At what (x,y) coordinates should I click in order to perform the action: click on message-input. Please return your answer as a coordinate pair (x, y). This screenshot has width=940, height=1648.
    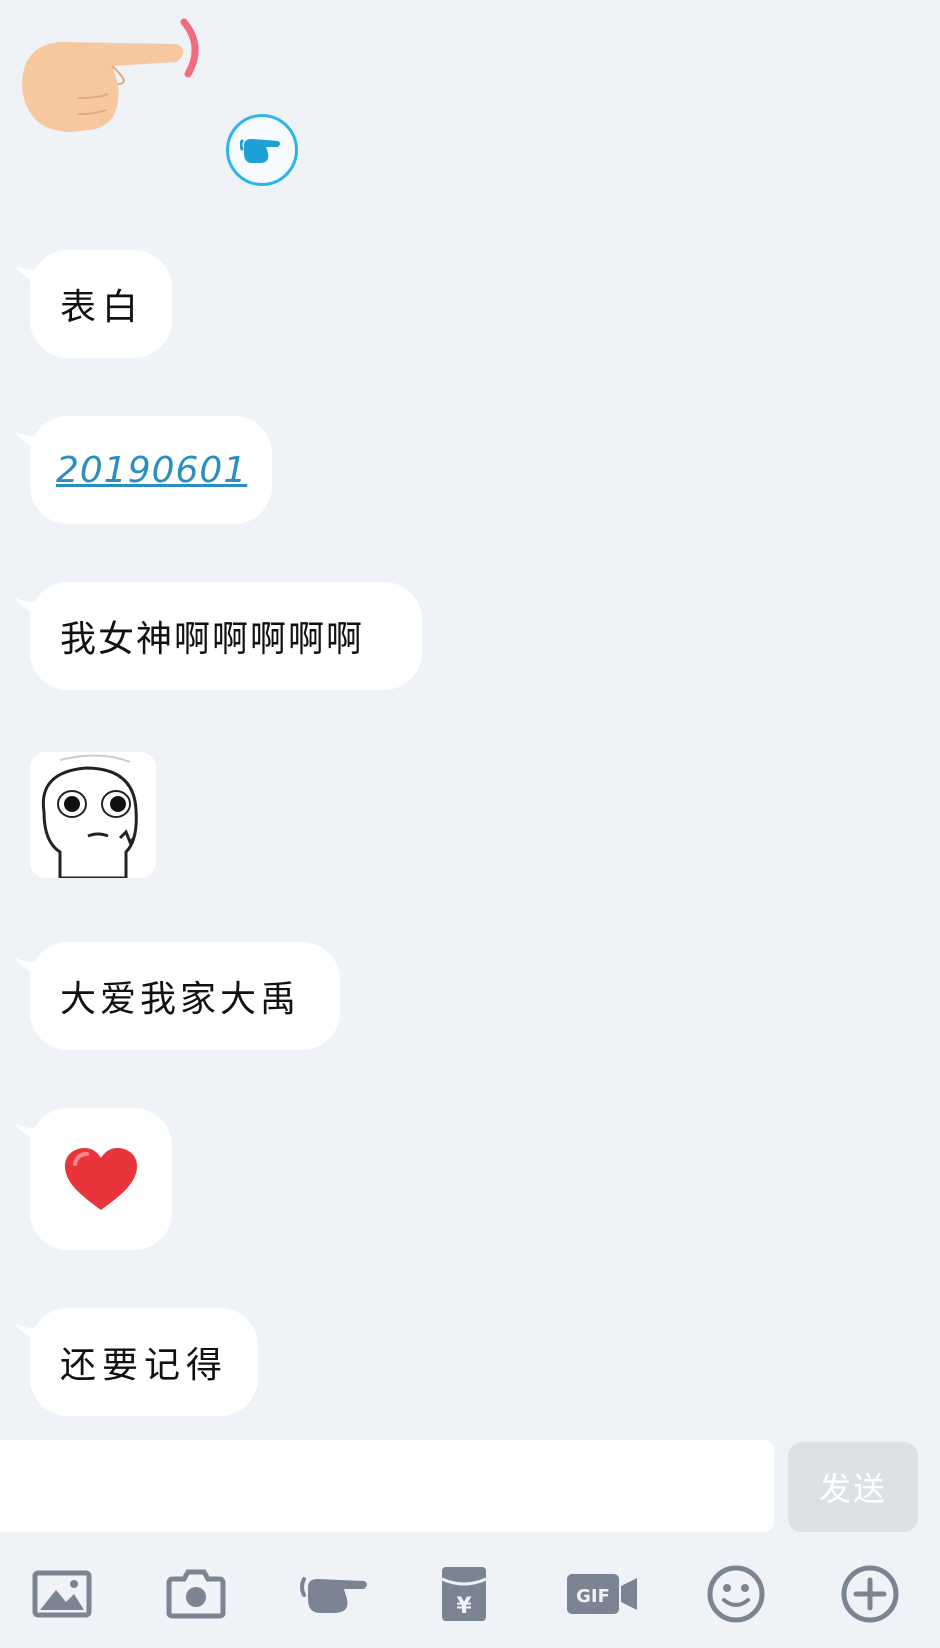
    Looking at the image, I should click on (387, 1486).